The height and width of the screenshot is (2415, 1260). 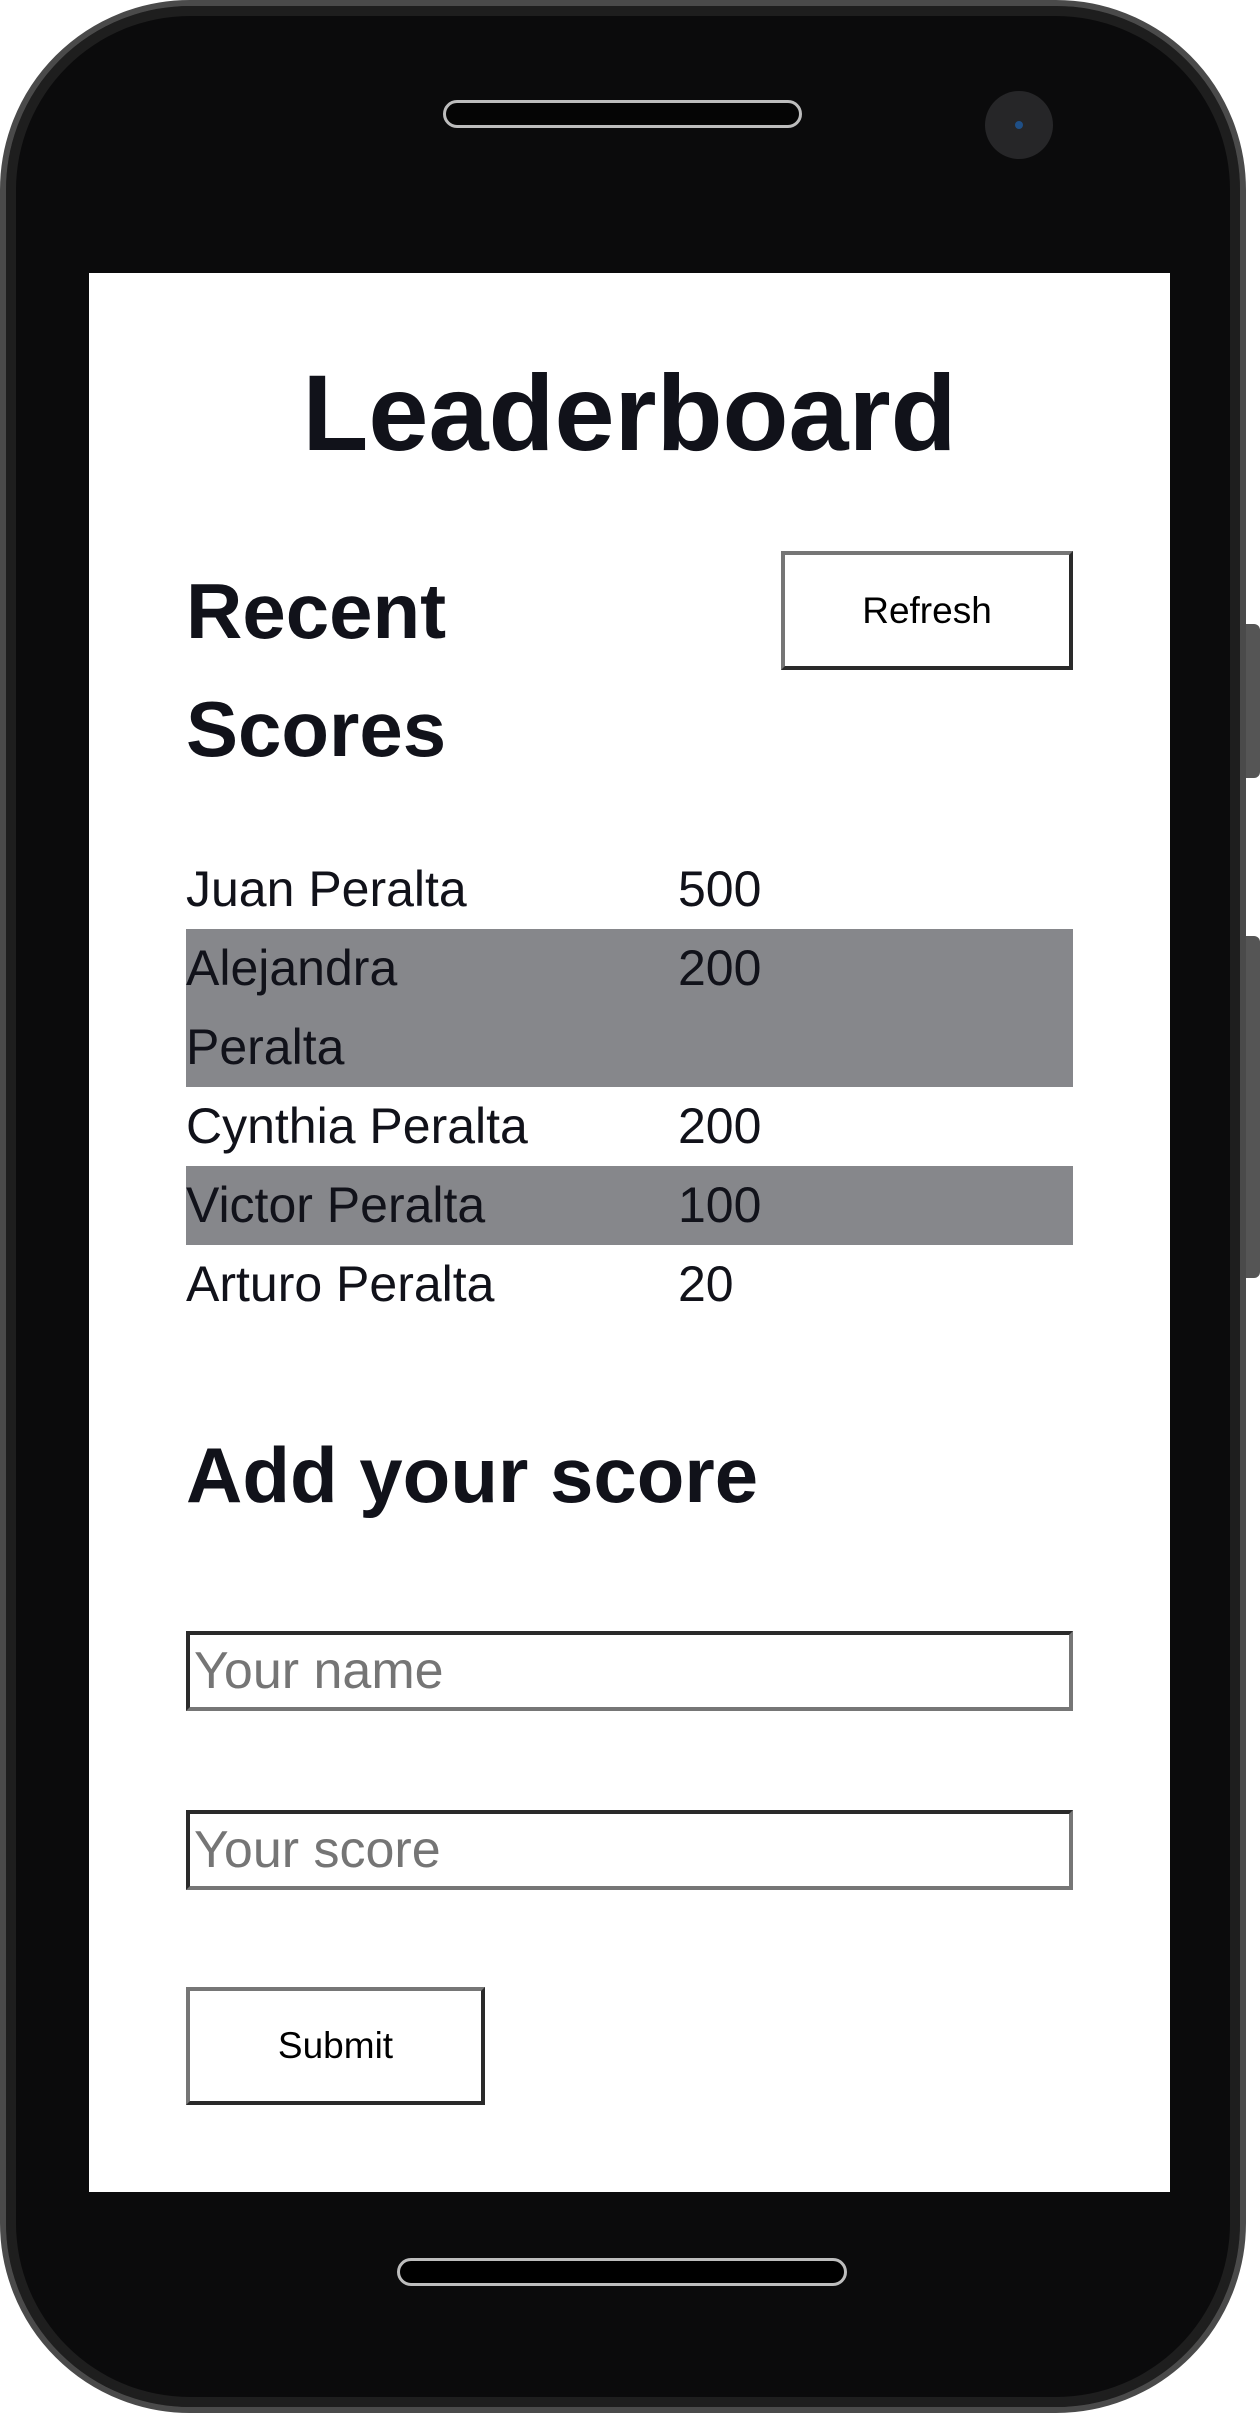 What do you see at coordinates (720, 1205) in the screenshot?
I see `player-score: 100` at bounding box center [720, 1205].